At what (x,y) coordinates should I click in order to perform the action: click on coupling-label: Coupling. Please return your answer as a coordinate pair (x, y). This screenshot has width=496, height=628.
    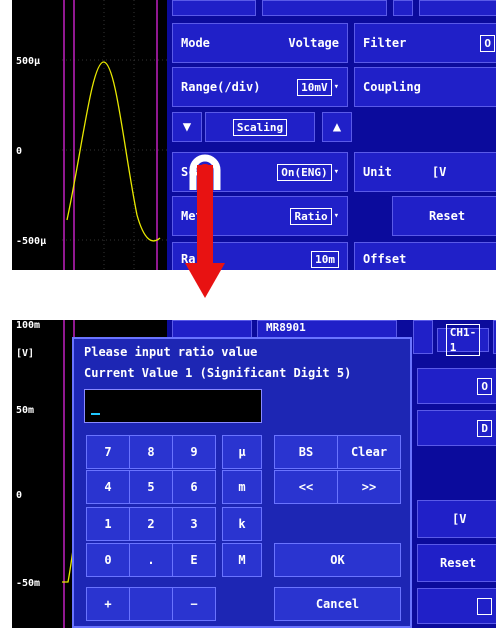
    Looking at the image, I should click on (392, 87).